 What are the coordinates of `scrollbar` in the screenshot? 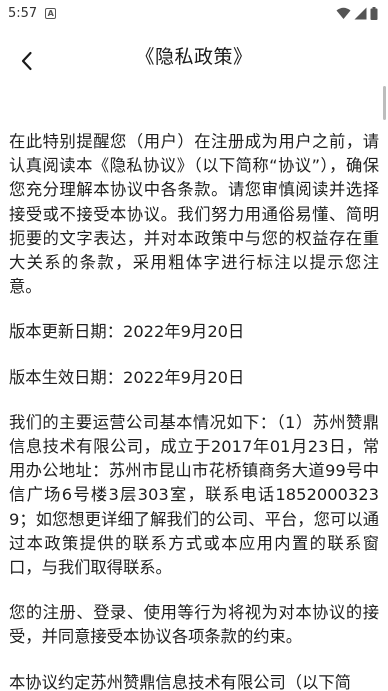 It's located at (384, 103).